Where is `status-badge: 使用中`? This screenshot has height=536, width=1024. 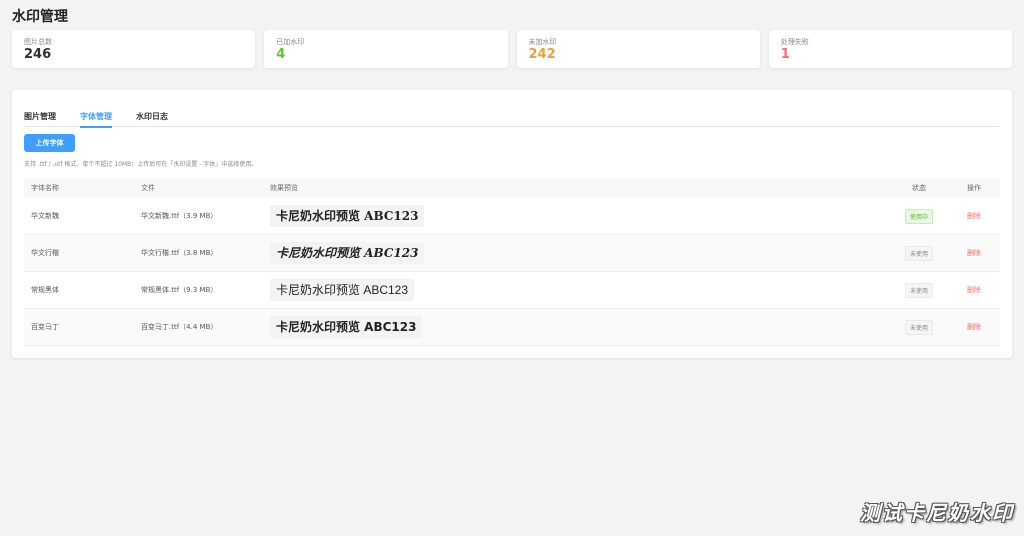 status-badge: 使用中 is located at coordinates (918, 216).